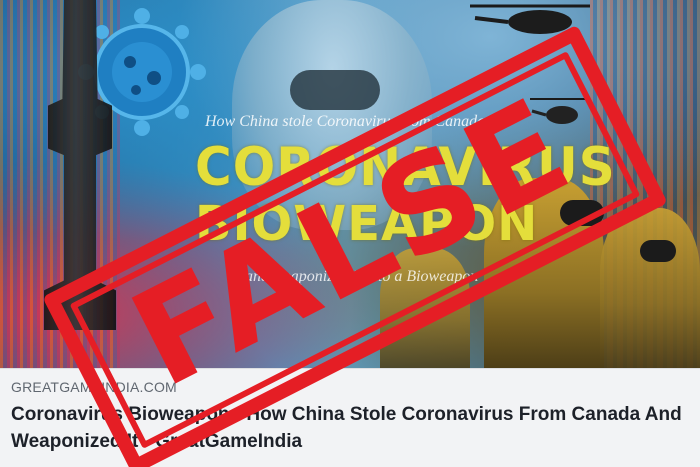 Image resolution: width=700 pixels, height=467 pixels. I want to click on poster-tagline: and weaponized it into a Bioweapon, so click(362, 276).